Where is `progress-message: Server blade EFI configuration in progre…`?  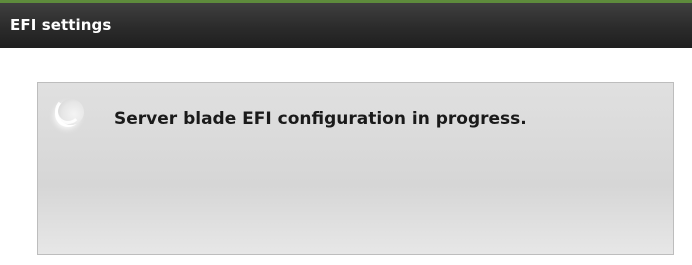 progress-message: Server blade EFI configuration in progre… is located at coordinates (320, 119).